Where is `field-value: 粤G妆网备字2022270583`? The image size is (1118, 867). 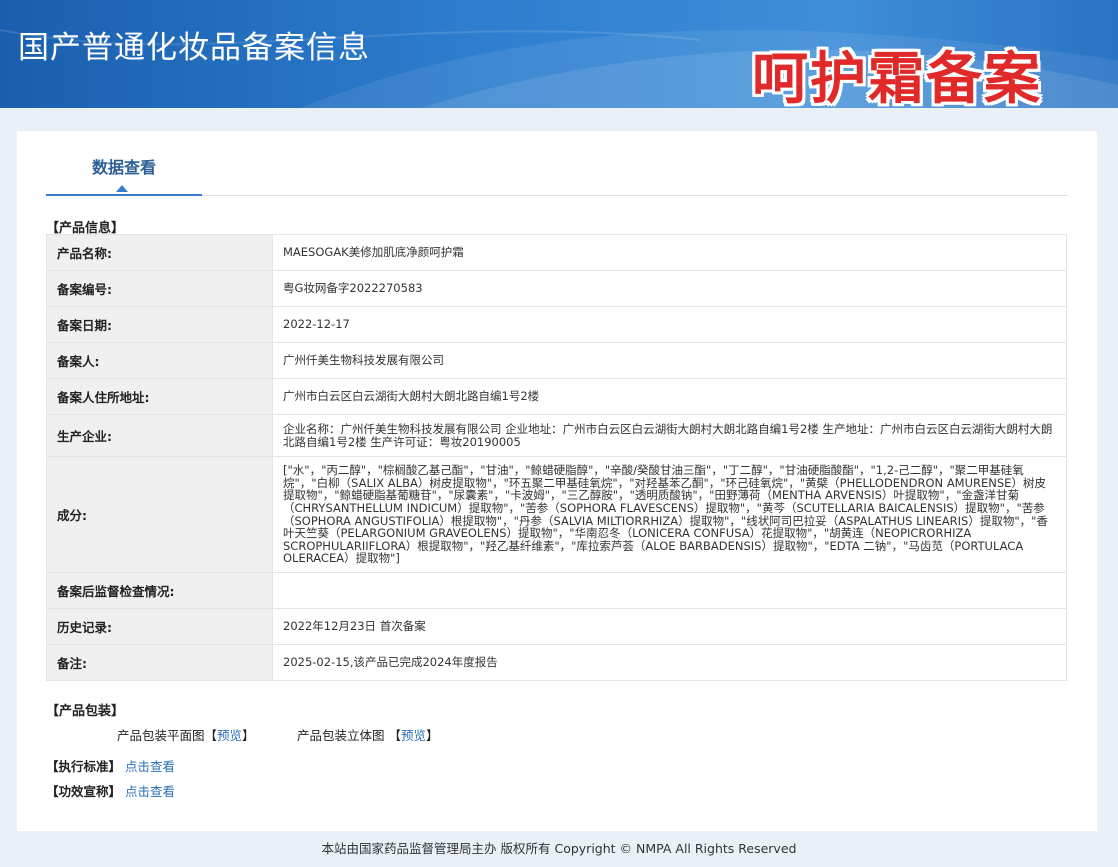 field-value: 粤G妆网备字2022270583 is located at coordinates (669, 288).